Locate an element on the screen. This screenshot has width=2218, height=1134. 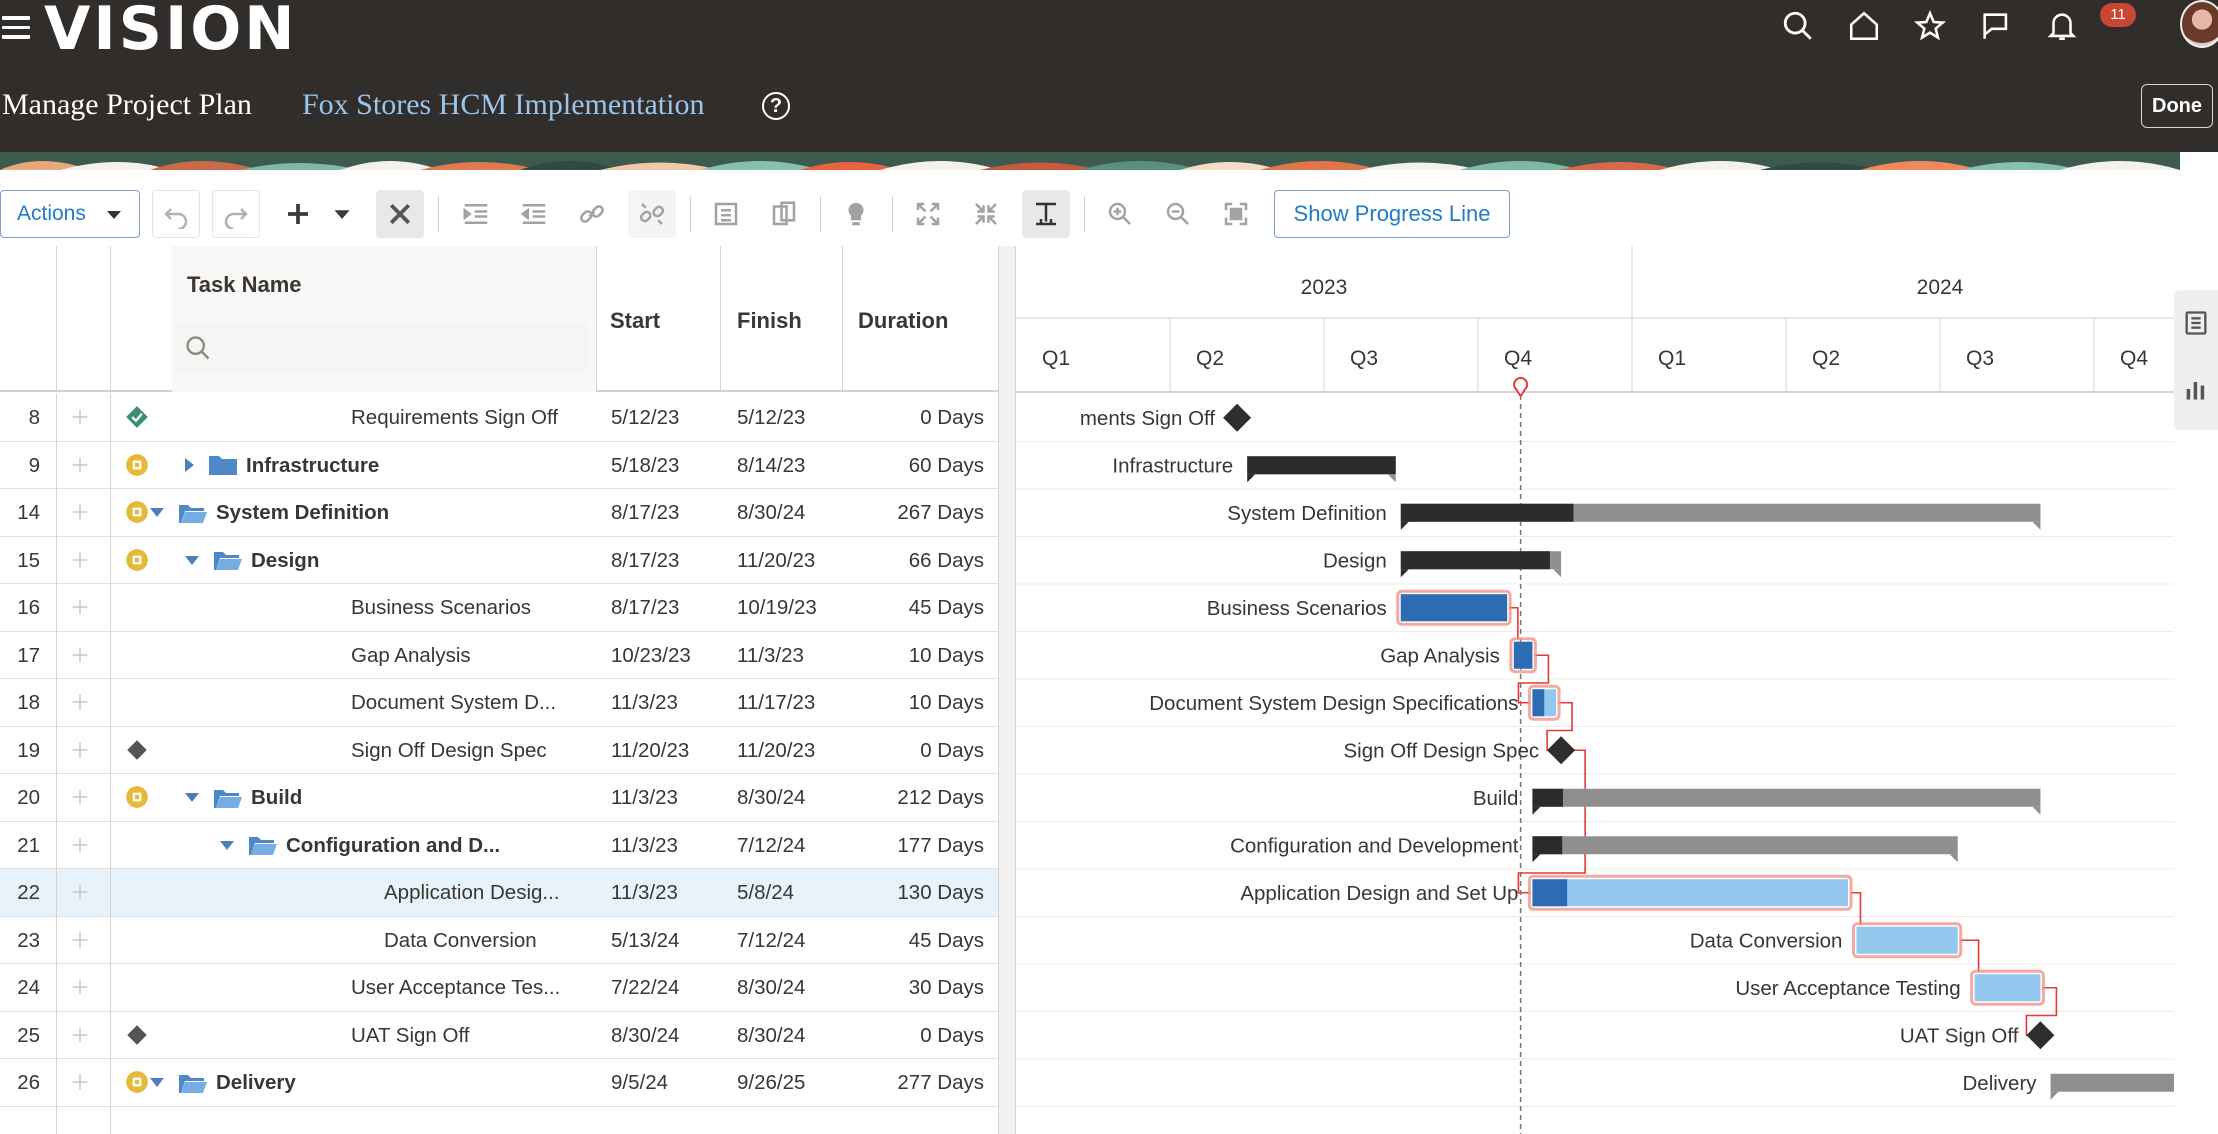
start-date: 7/22/24 is located at coordinates (645, 987).